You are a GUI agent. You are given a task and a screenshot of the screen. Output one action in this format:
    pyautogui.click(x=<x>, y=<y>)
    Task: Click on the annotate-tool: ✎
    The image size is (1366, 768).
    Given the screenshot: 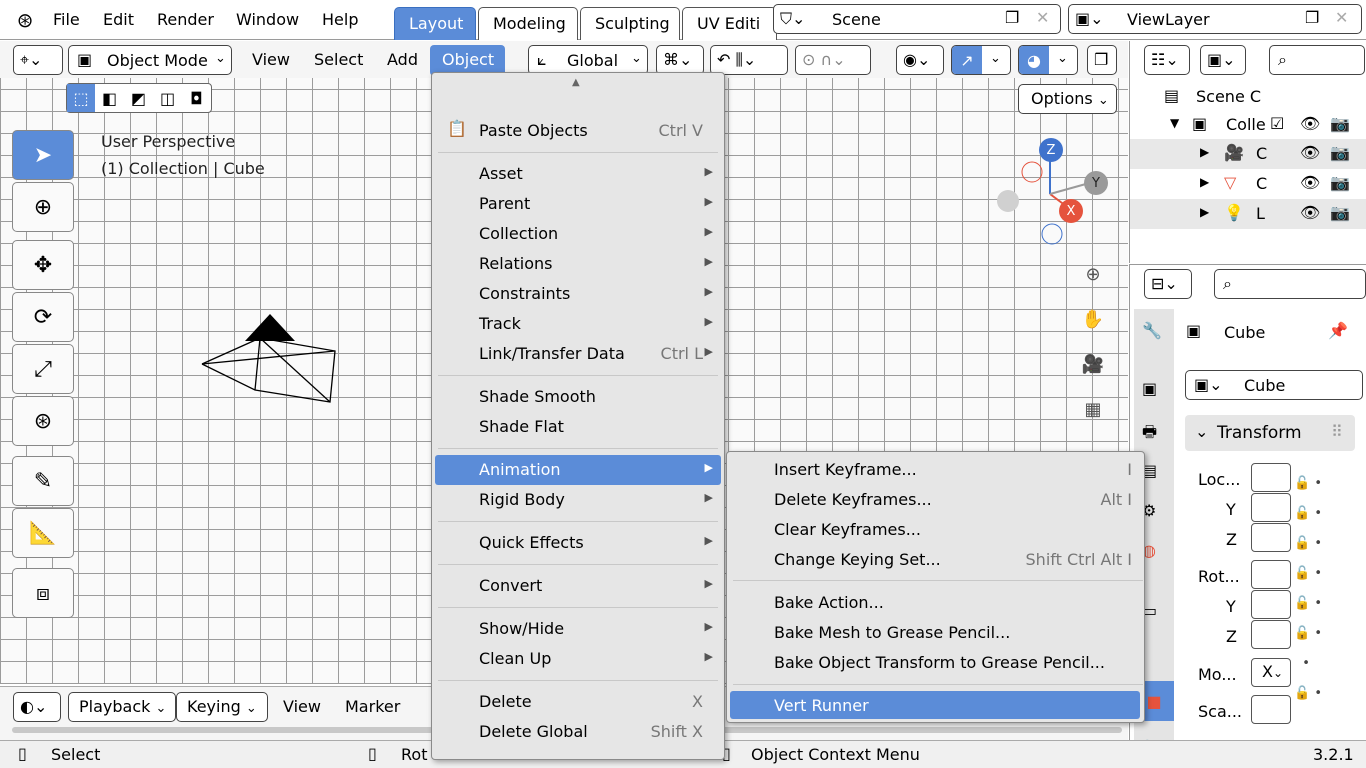 What is the action you would take?
    pyautogui.click(x=43, y=481)
    